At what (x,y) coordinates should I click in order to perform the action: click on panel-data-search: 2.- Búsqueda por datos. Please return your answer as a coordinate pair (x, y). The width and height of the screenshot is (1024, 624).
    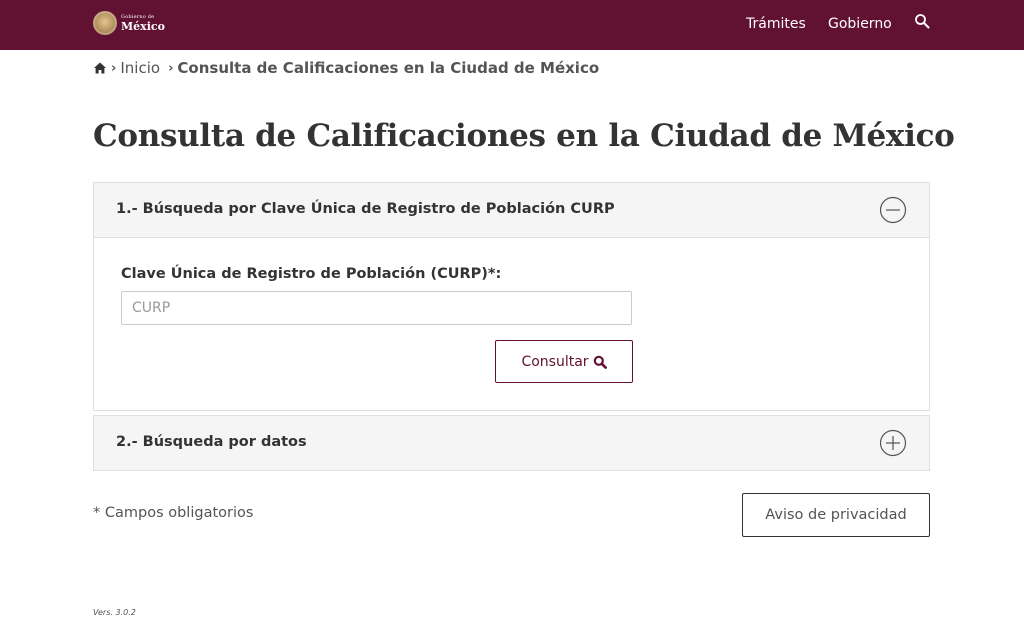
    Looking at the image, I should click on (511, 443).